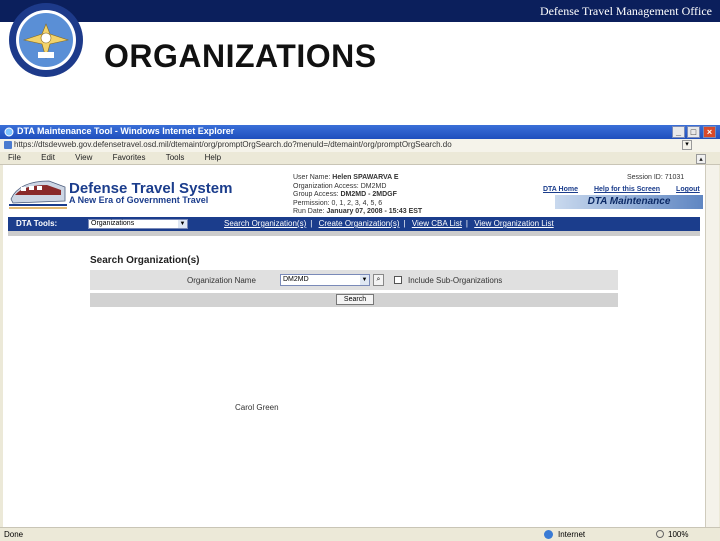 The width and height of the screenshot is (720, 541). Describe the element at coordinates (48, 157) in the screenshot. I see `menu-edit: Edit` at that location.